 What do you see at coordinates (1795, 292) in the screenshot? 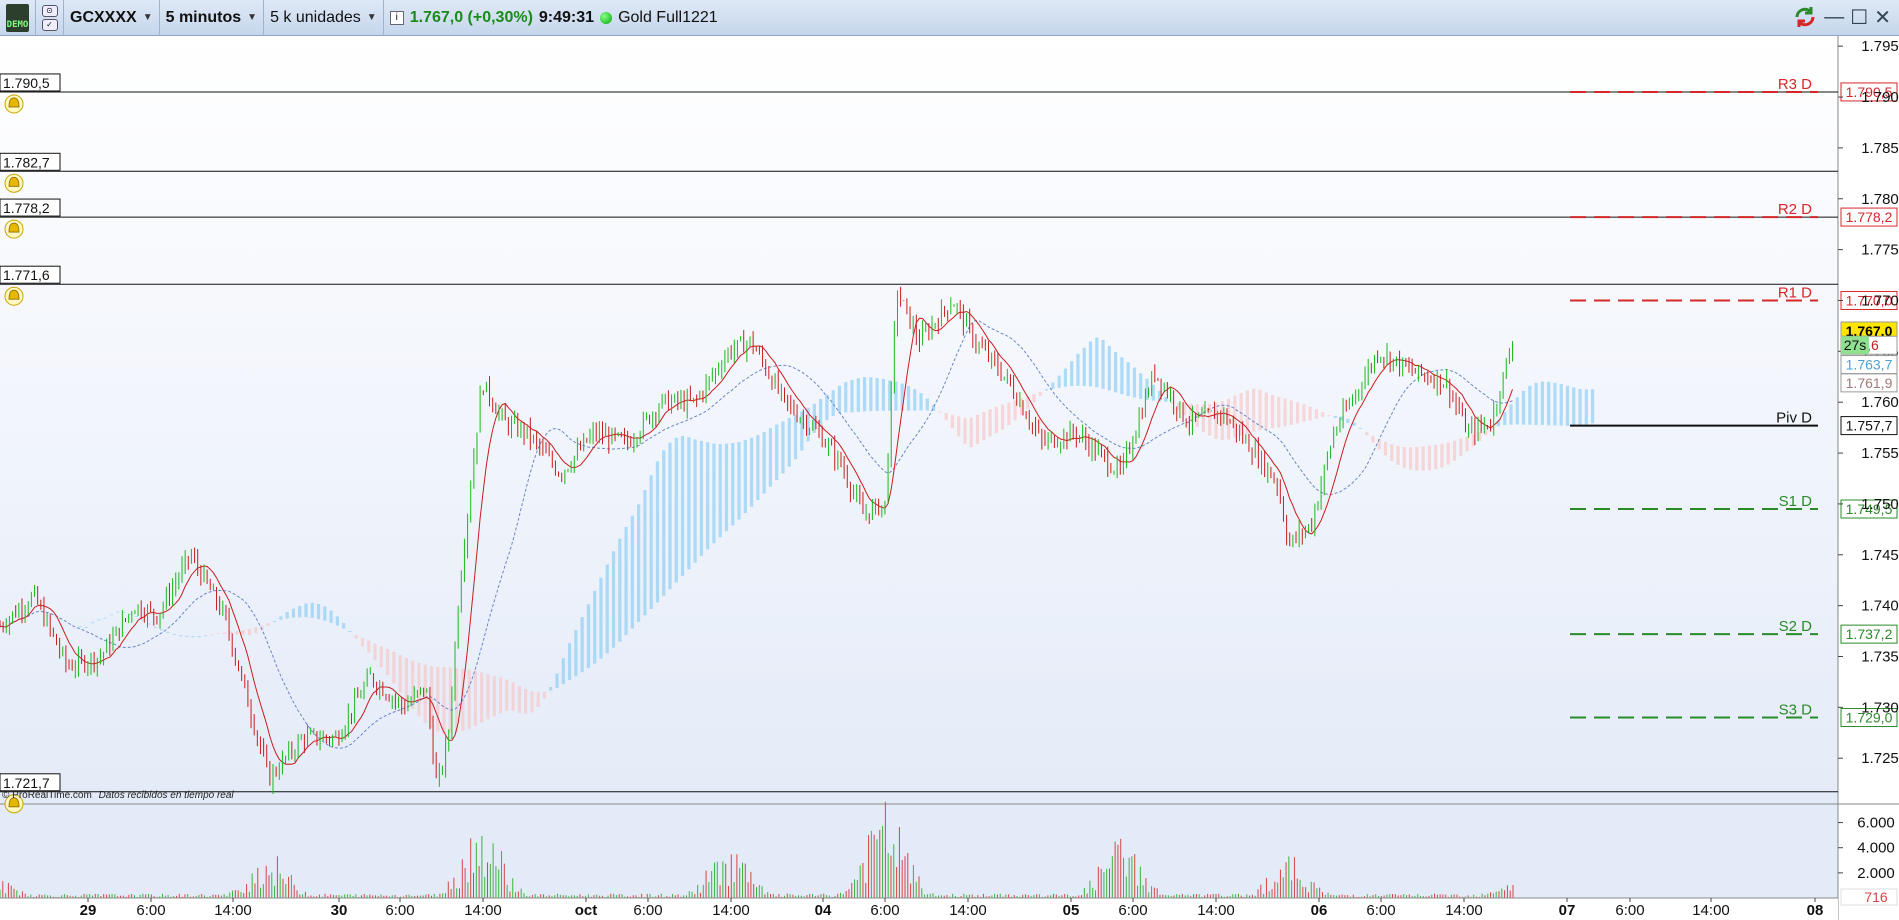
I see `pivot-level-name: R1 D` at bounding box center [1795, 292].